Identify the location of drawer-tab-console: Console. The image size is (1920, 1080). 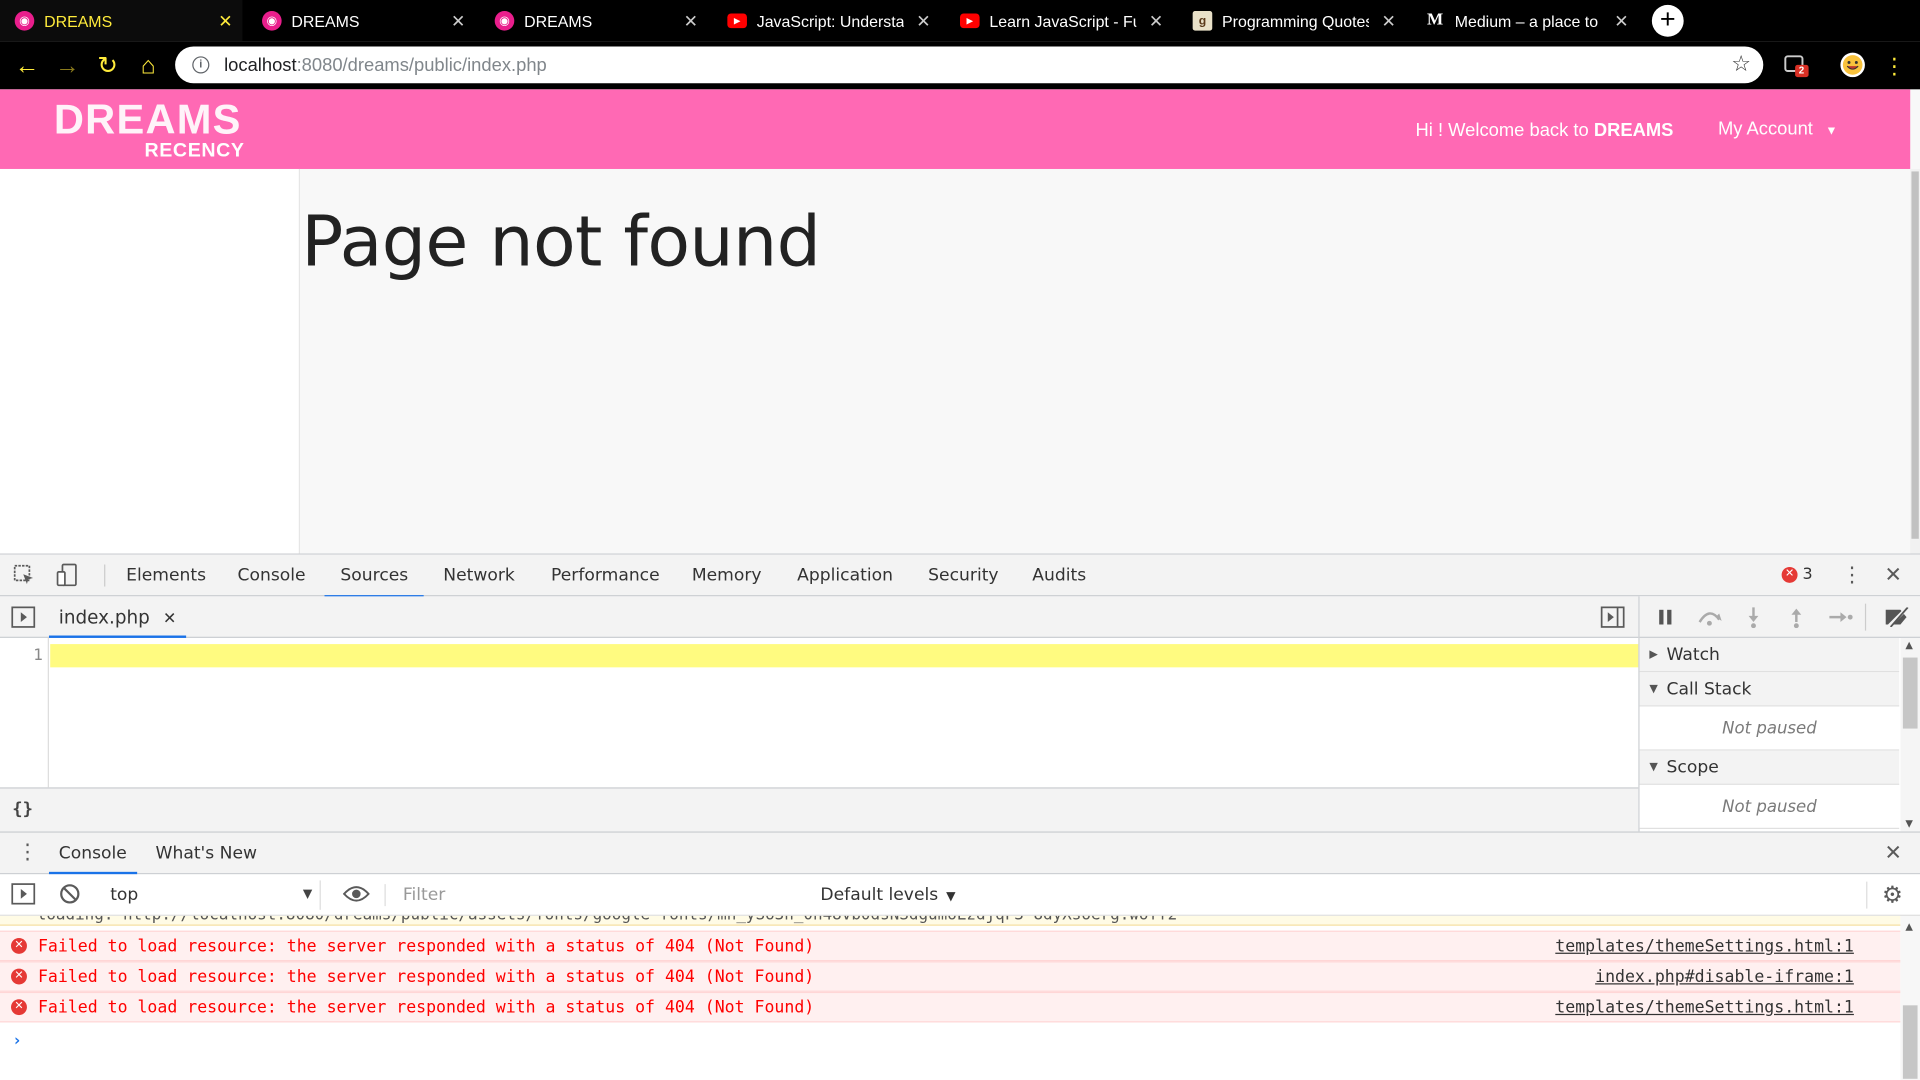
(92, 854).